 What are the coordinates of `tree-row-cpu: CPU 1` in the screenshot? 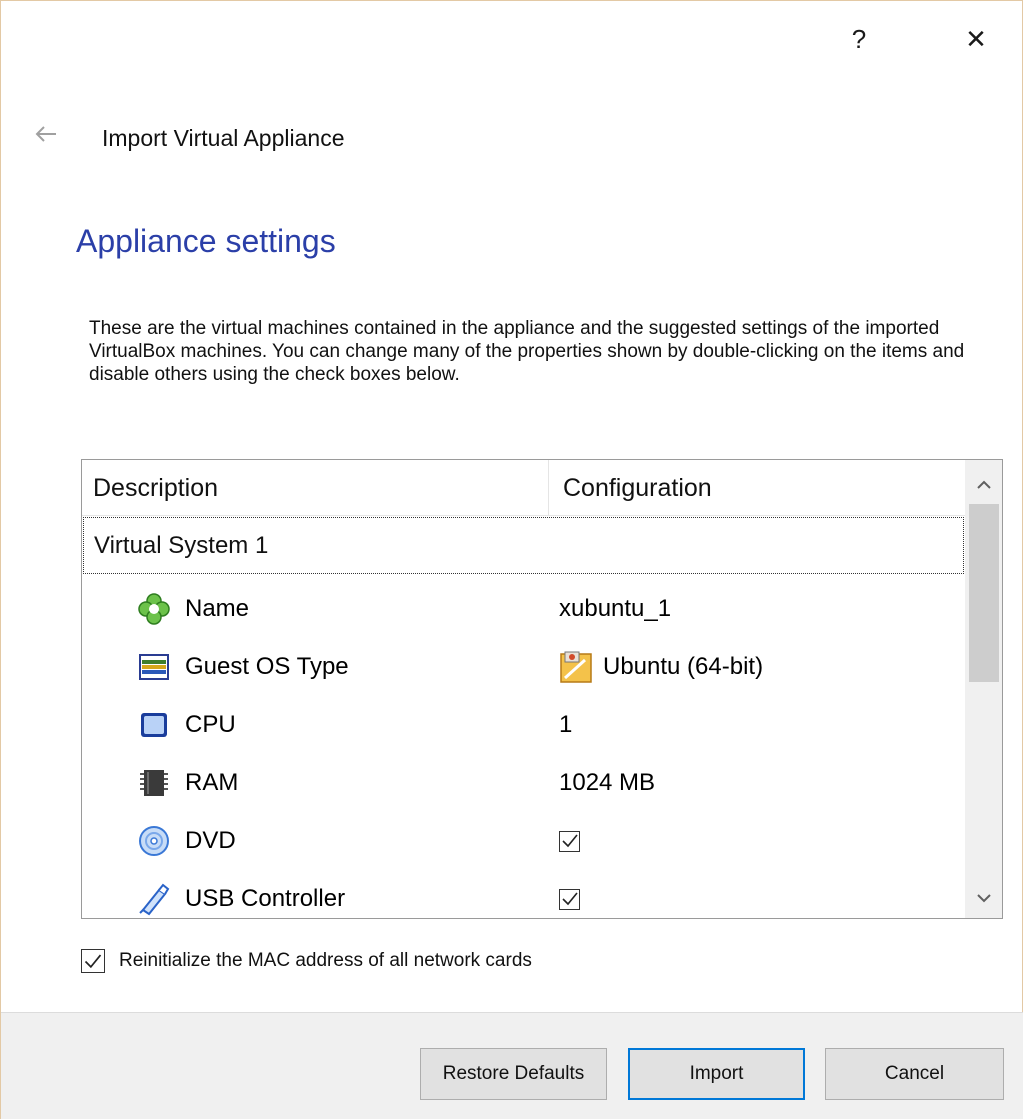 It's located at (524, 725).